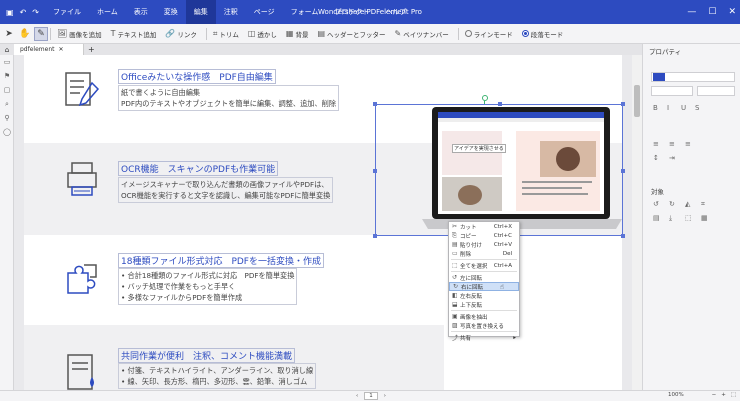 This screenshot has width=740, height=401. What do you see at coordinates (672, 158) in the screenshot?
I see `indent-icon: ⇥` at bounding box center [672, 158].